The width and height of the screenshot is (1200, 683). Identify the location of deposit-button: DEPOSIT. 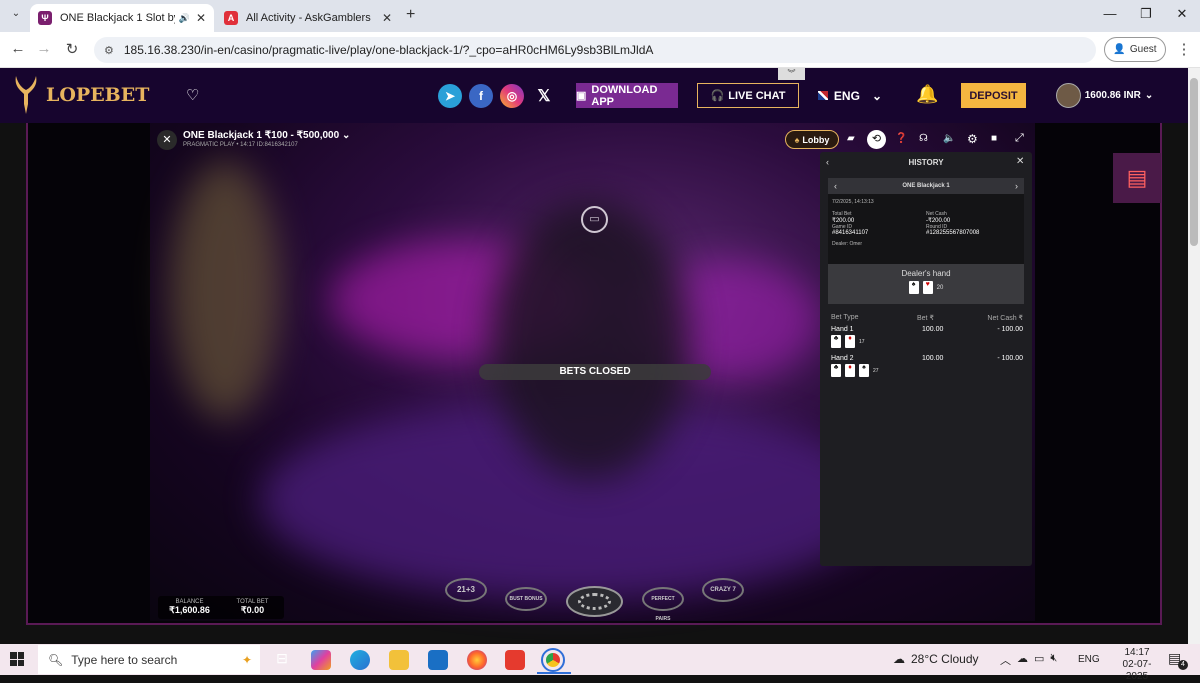
(993, 95).